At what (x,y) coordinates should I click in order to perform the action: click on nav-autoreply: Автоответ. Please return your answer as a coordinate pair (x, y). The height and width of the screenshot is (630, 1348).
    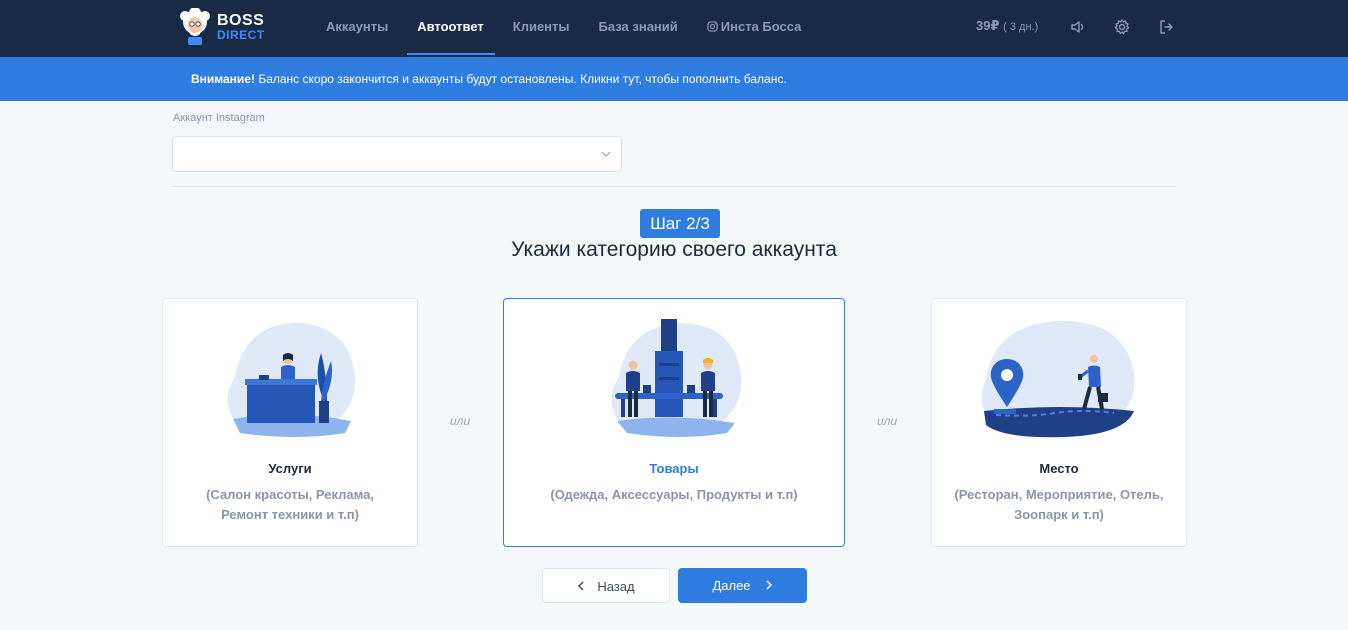
    Looking at the image, I should click on (451, 28).